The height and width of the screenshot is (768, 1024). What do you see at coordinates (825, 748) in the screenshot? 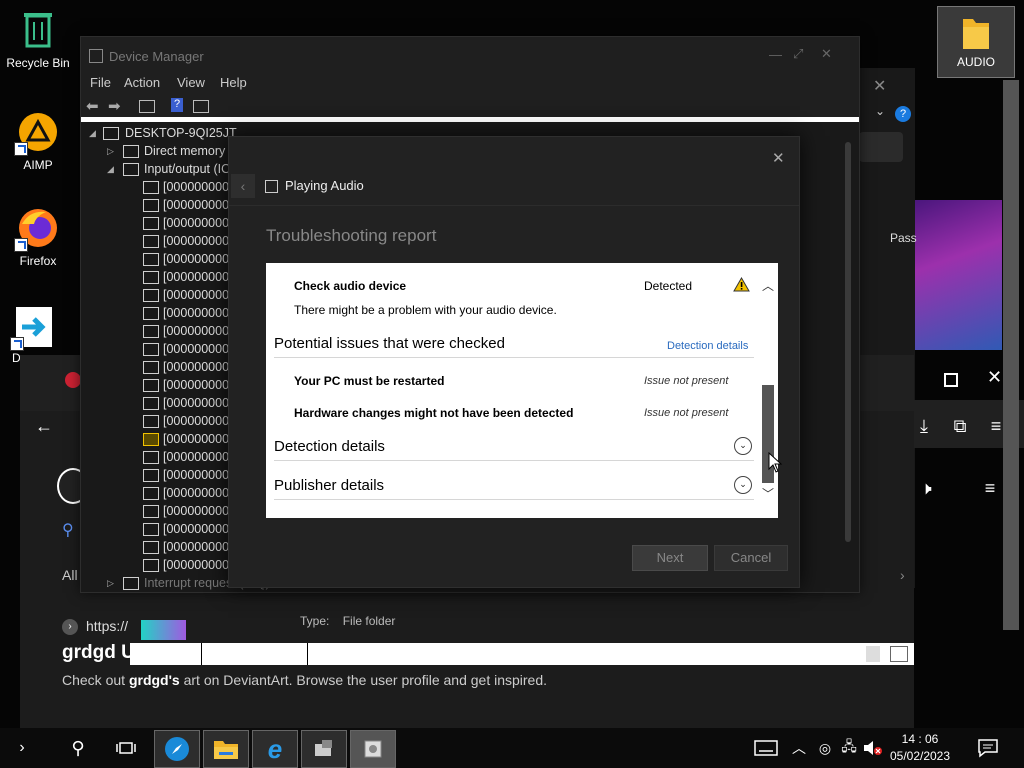
I see `webcam-icon: ◎` at bounding box center [825, 748].